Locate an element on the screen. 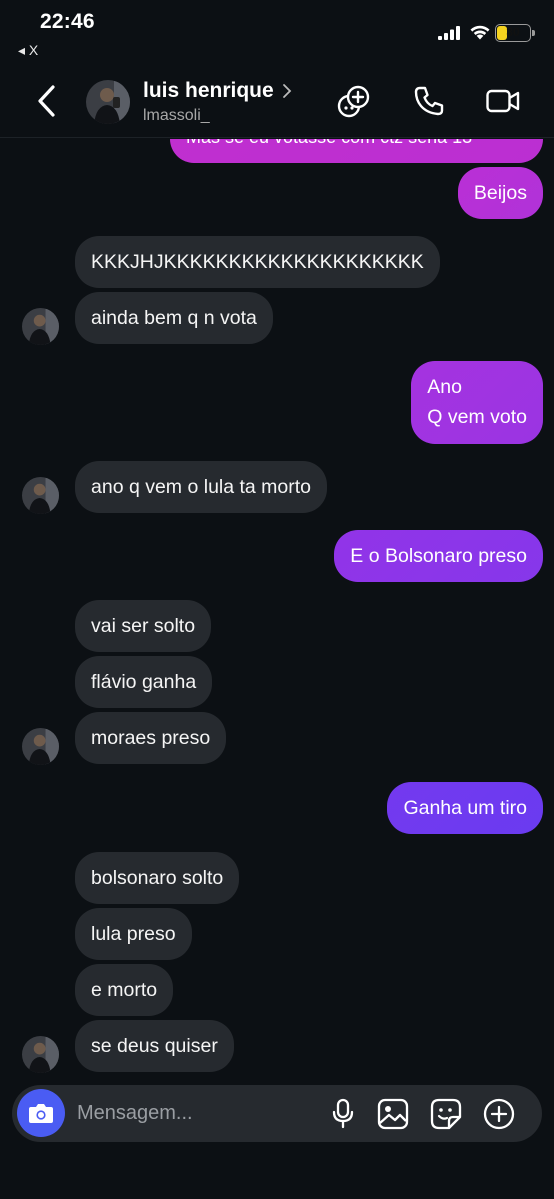 The image size is (554, 1199). back-icon is located at coordinates (47, 101).